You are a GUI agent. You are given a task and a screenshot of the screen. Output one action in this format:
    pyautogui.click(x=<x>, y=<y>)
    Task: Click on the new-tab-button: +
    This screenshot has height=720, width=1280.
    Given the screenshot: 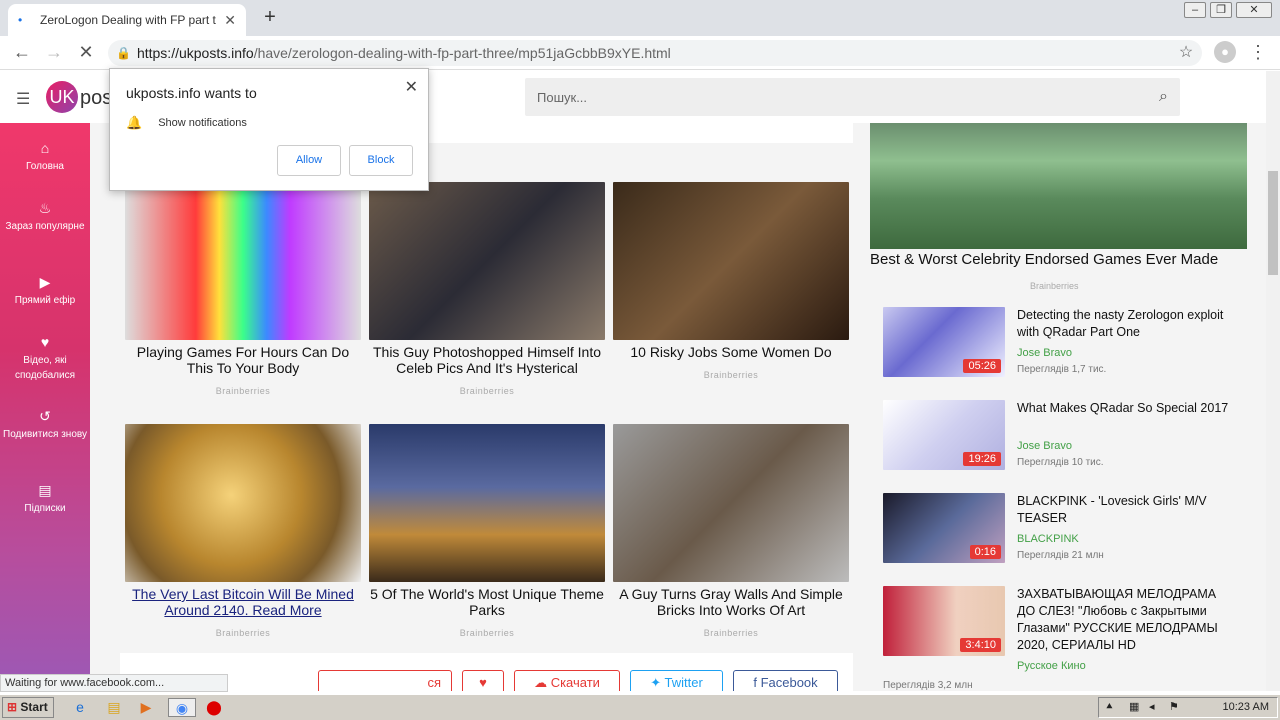 What is the action you would take?
    pyautogui.click(x=270, y=17)
    